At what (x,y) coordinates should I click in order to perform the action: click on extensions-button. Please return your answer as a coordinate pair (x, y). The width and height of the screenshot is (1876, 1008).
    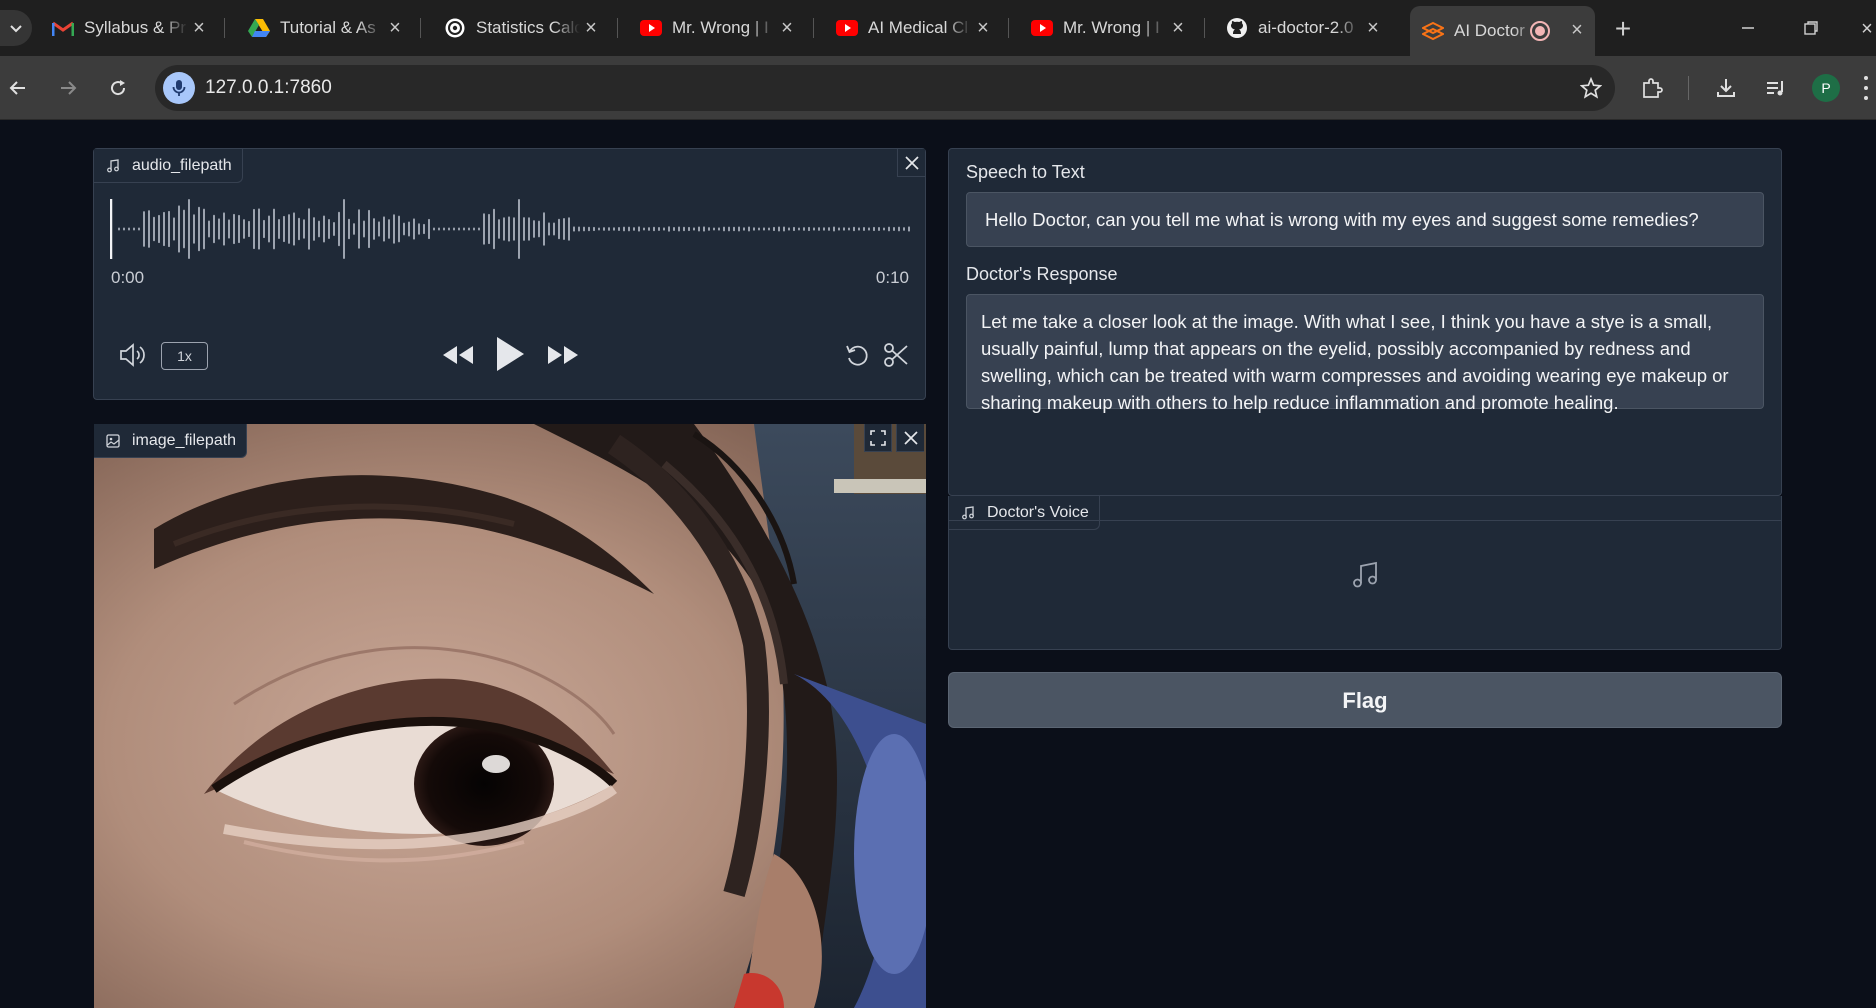
    Looking at the image, I should click on (1652, 88).